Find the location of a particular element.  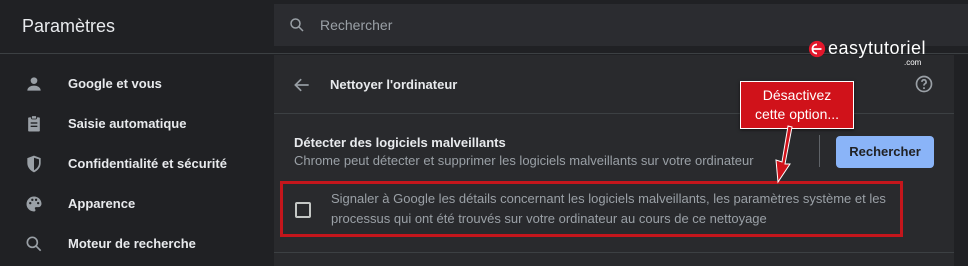

sidebar-item-appearance: Apparence is located at coordinates (137, 204).